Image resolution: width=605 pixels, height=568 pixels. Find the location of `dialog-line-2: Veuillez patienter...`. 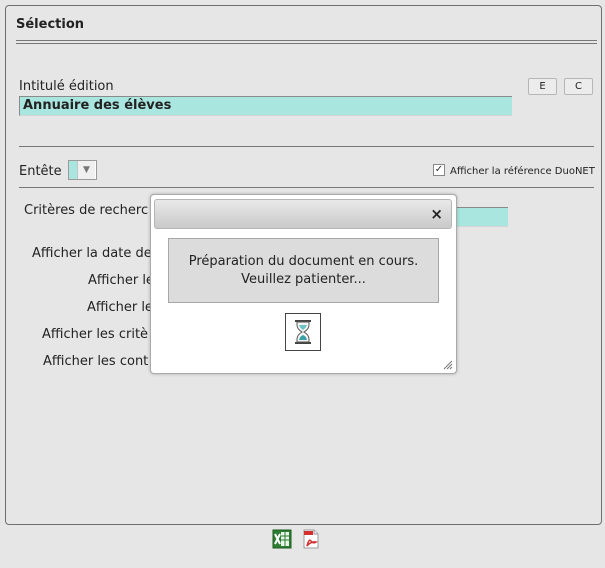

dialog-line-2: Veuillez patienter... is located at coordinates (303, 279).